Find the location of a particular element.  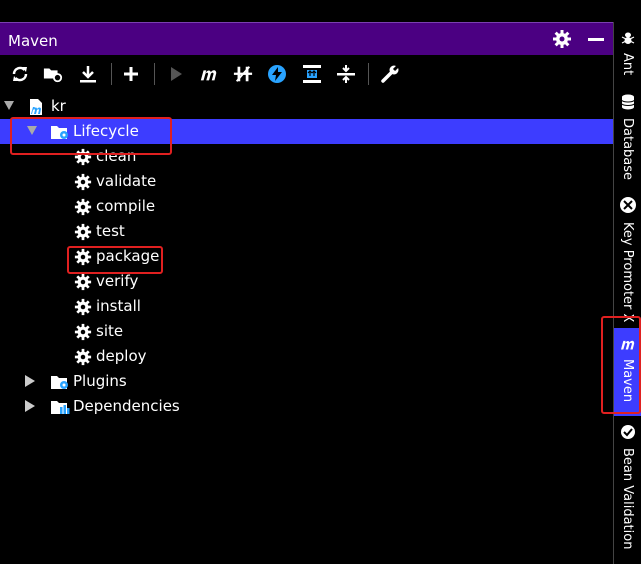

tree-node-label: kr is located at coordinates (58, 106).